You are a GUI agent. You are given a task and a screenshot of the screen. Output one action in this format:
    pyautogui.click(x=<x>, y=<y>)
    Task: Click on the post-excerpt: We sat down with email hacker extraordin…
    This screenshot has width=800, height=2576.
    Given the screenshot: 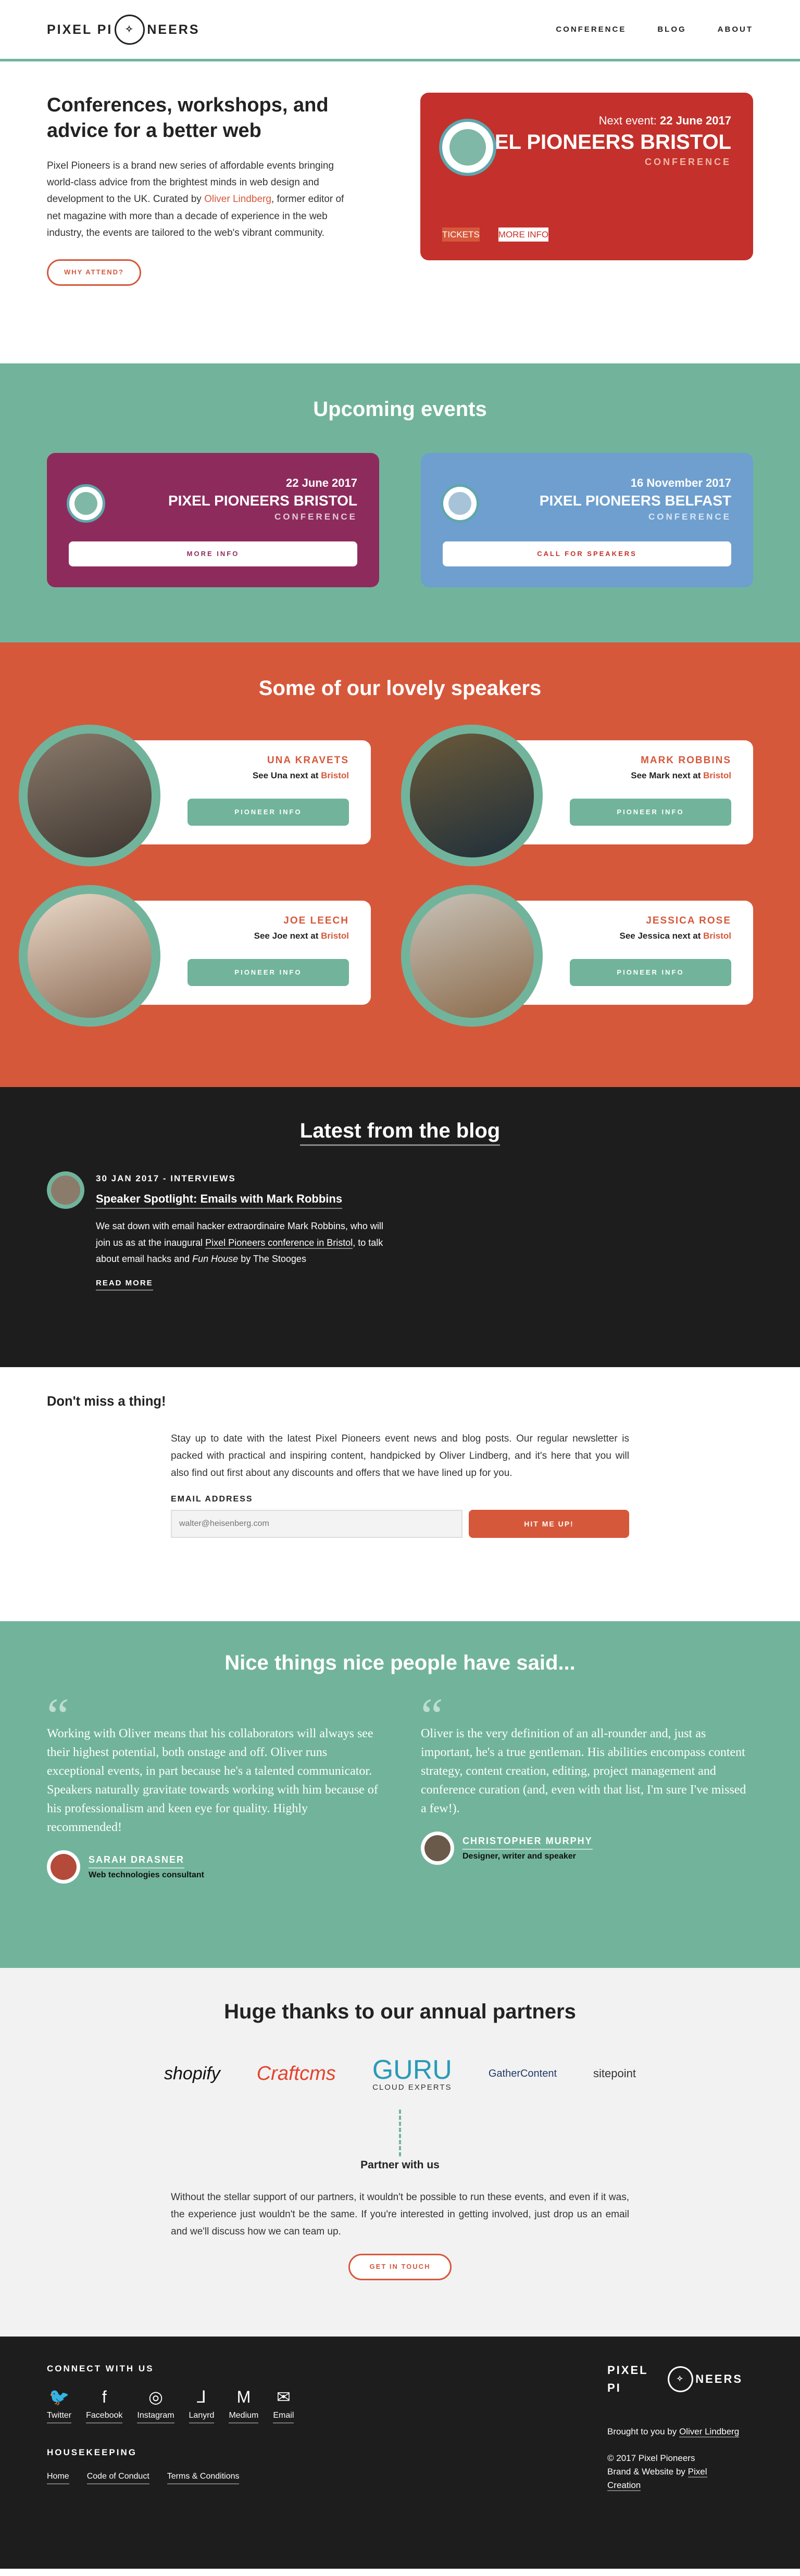 What is the action you would take?
    pyautogui.click(x=242, y=1243)
    